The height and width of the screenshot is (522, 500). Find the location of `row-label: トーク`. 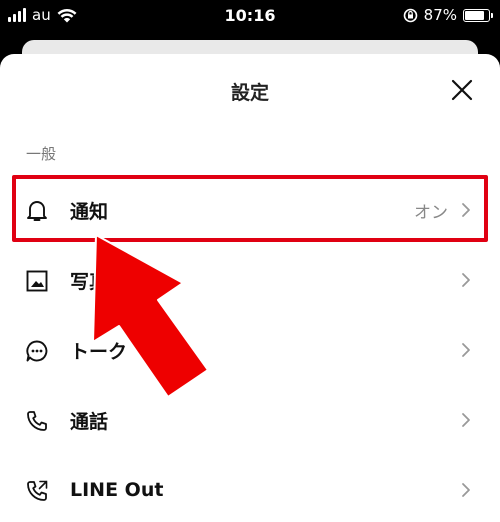

row-label: トーク is located at coordinates (99, 351).